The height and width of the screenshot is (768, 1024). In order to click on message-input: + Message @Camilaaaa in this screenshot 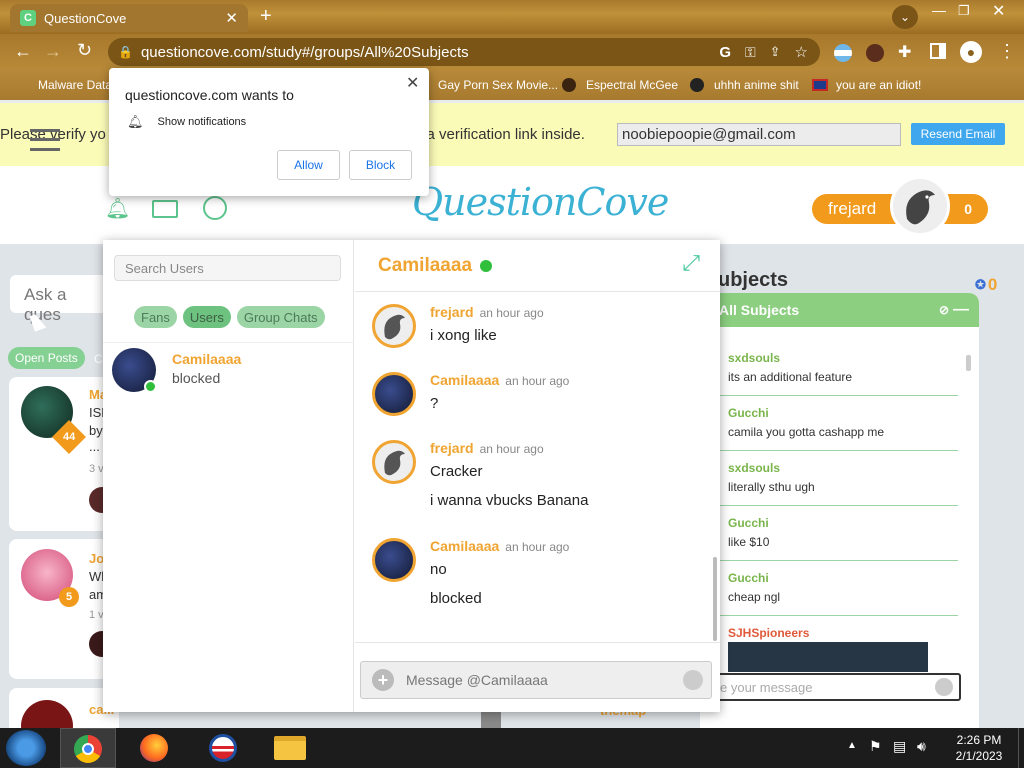, I will do `click(536, 680)`.